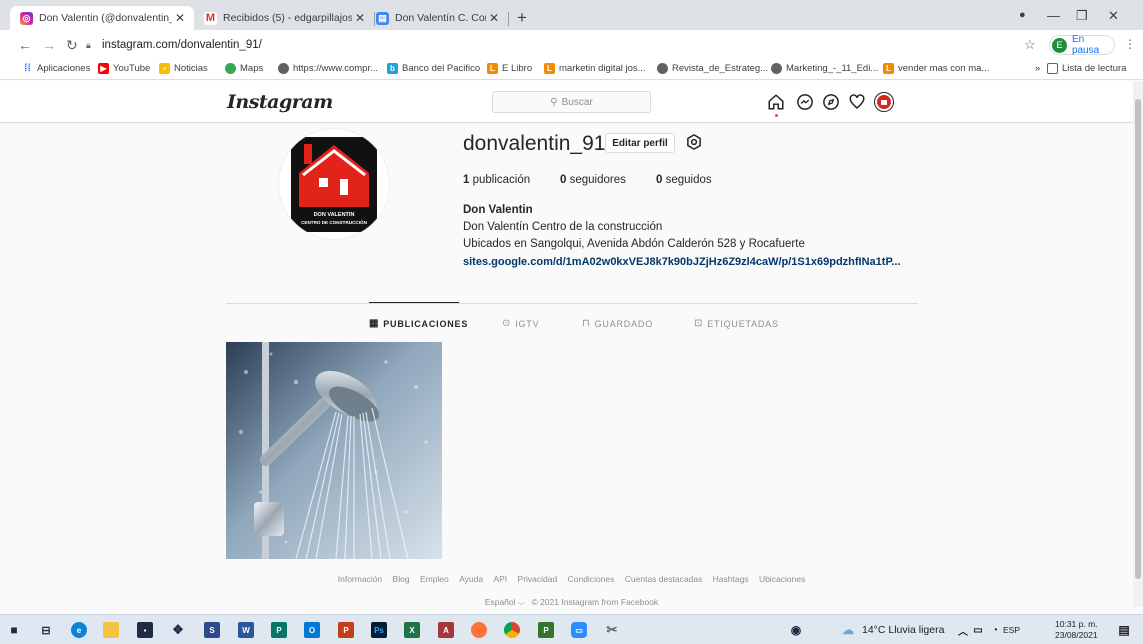 The image size is (1143, 644). Describe the element at coordinates (246, 630) in the screenshot. I see `word-icon: W` at that location.